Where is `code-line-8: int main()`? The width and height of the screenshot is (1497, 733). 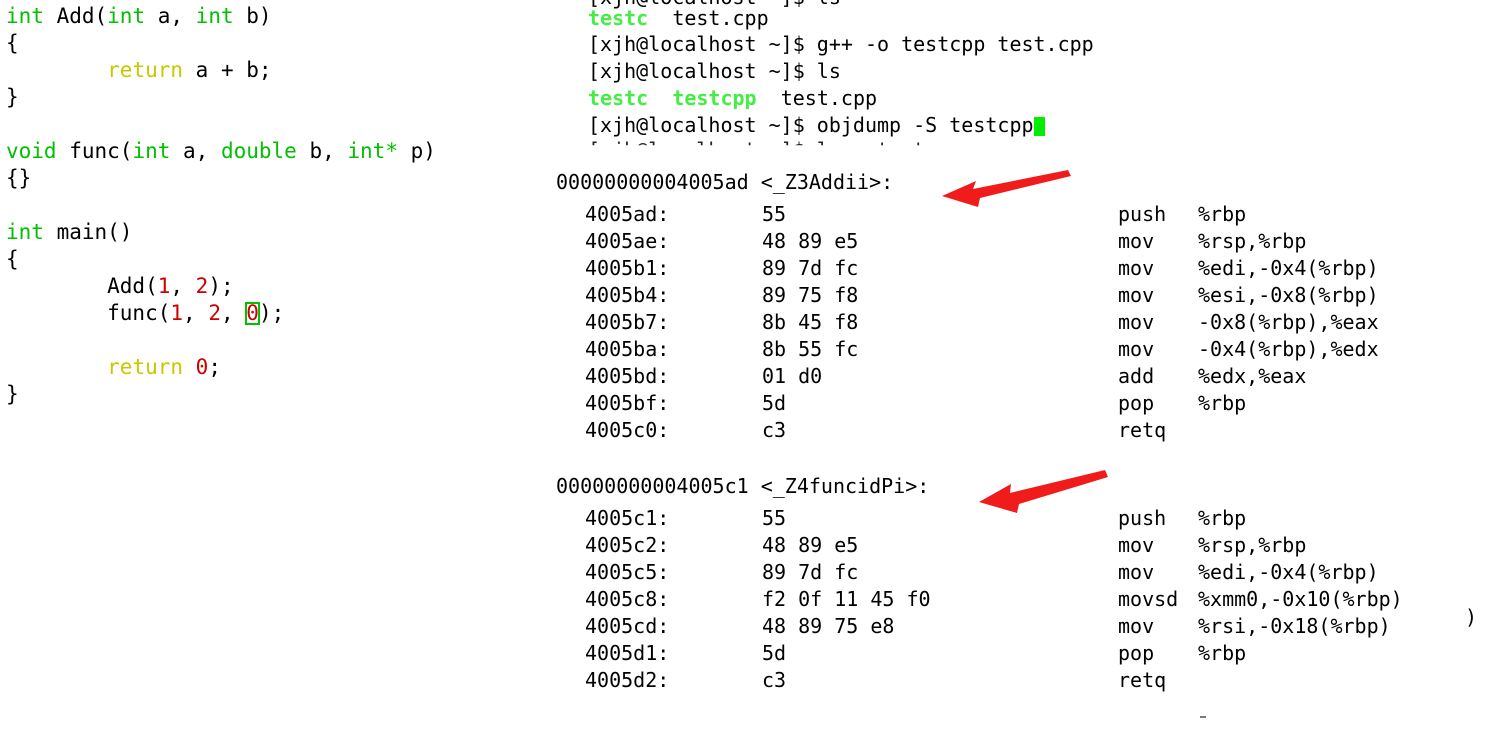
code-line-8: int main() is located at coordinates (69, 232).